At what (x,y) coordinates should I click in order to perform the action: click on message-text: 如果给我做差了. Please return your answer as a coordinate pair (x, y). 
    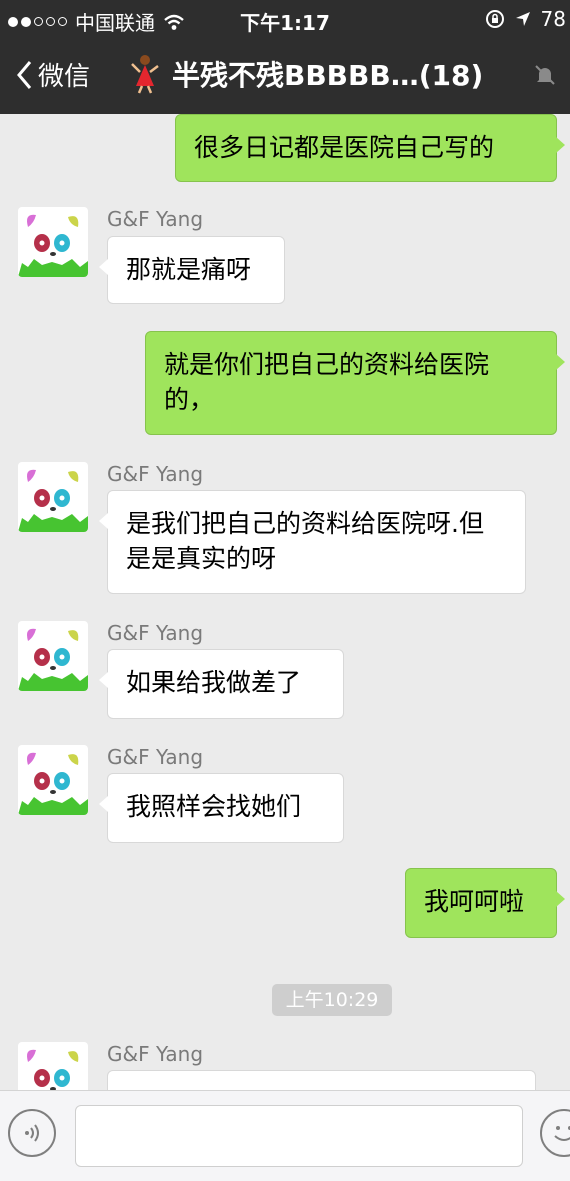
    Looking at the image, I should click on (214, 682).